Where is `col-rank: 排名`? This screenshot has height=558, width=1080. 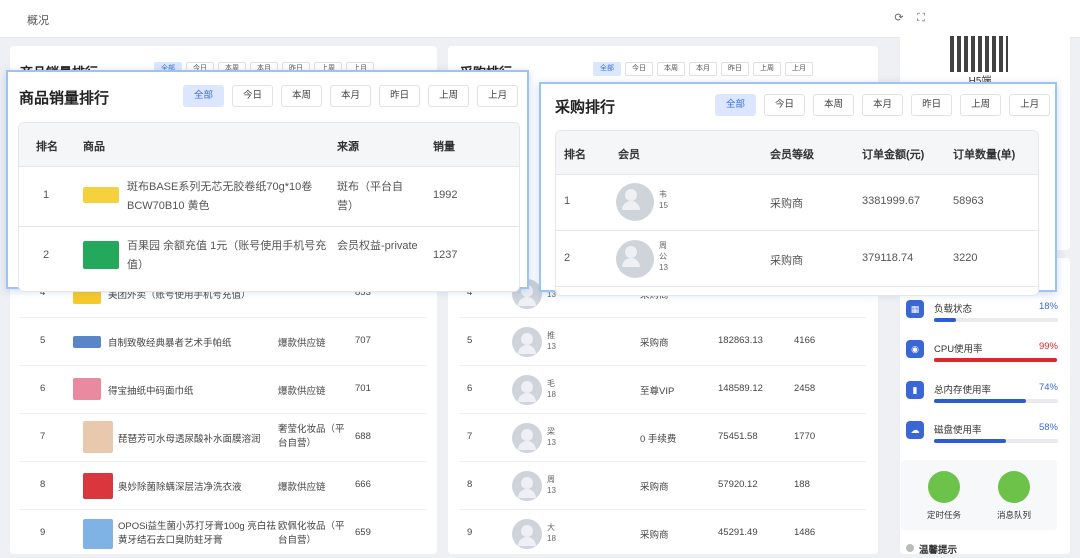 col-rank: 排名 is located at coordinates (47, 147).